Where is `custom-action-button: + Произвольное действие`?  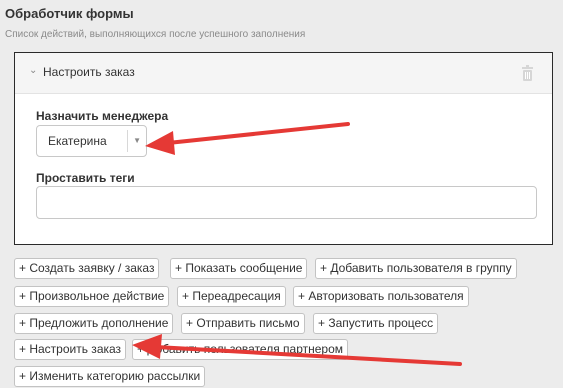
custom-action-button: + Произвольное действие is located at coordinates (92, 296).